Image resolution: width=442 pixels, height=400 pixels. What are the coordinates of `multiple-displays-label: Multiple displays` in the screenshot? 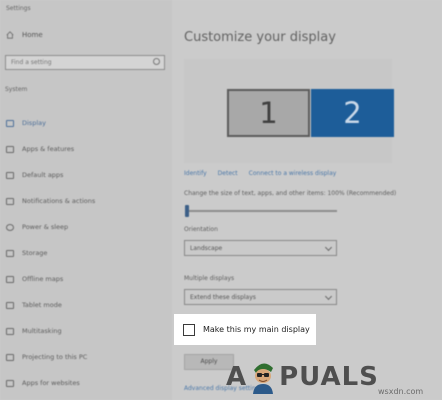 It's located at (209, 278).